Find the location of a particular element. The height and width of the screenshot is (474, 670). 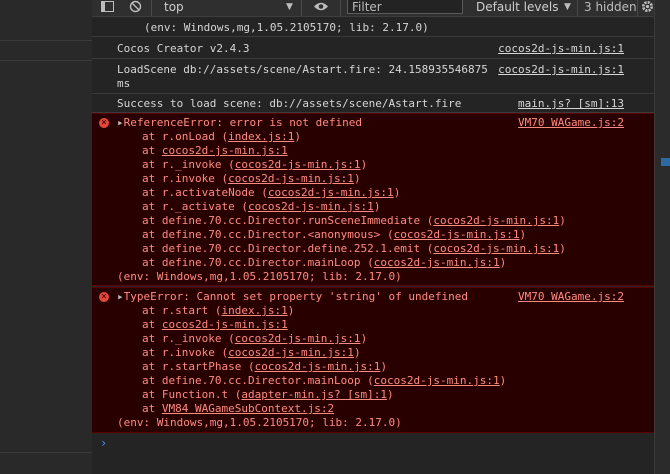

panel-accent is located at coordinates (665, 162).